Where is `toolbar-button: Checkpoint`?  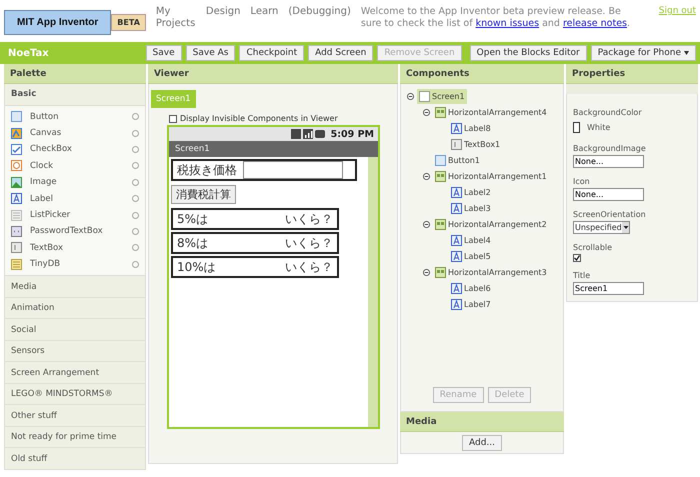 toolbar-button: Checkpoint is located at coordinates (271, 53).